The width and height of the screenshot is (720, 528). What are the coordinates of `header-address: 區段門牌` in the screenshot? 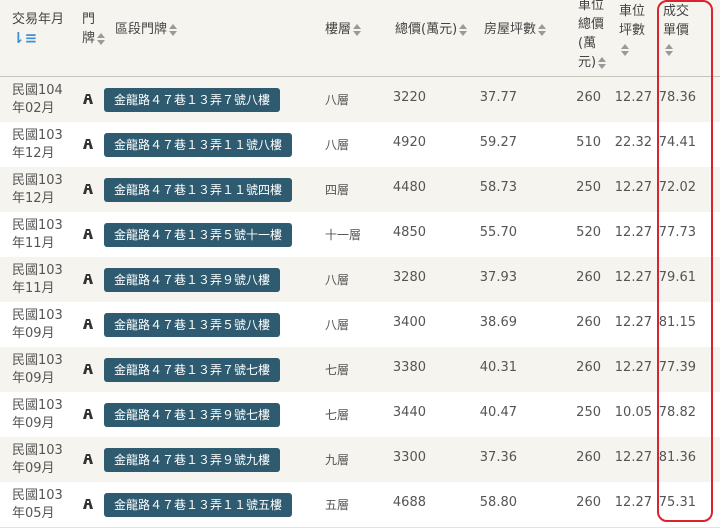 It's located at (146, 29).